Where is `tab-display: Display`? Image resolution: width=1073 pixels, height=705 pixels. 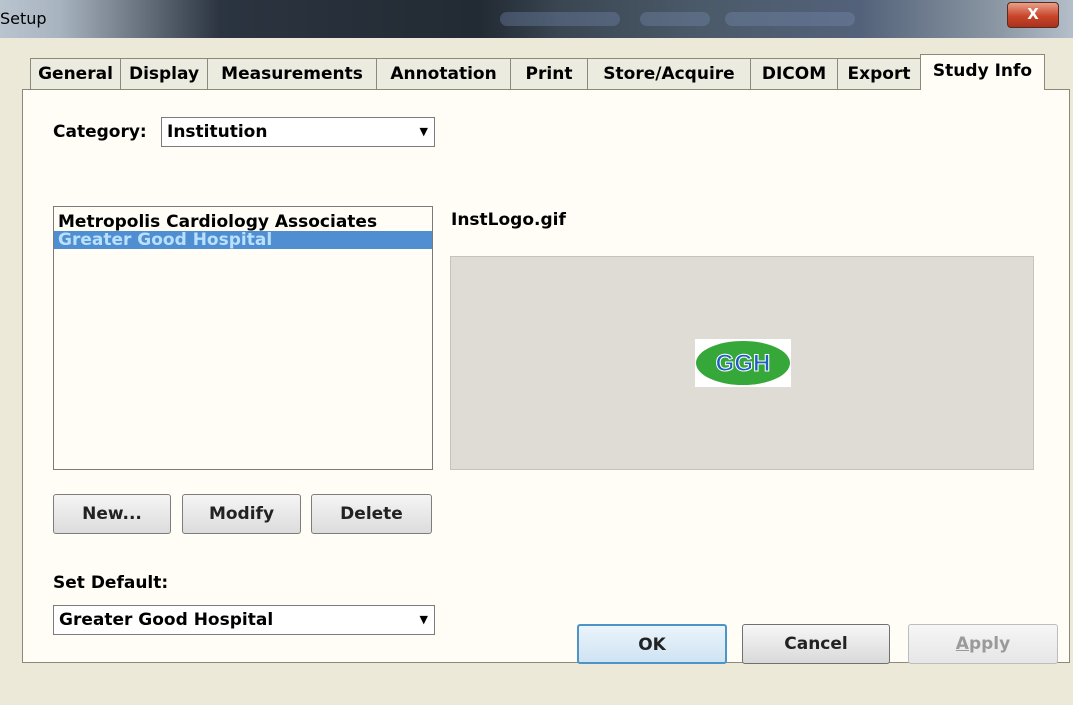
tab-display: Display is located at coordinates (164, 73).